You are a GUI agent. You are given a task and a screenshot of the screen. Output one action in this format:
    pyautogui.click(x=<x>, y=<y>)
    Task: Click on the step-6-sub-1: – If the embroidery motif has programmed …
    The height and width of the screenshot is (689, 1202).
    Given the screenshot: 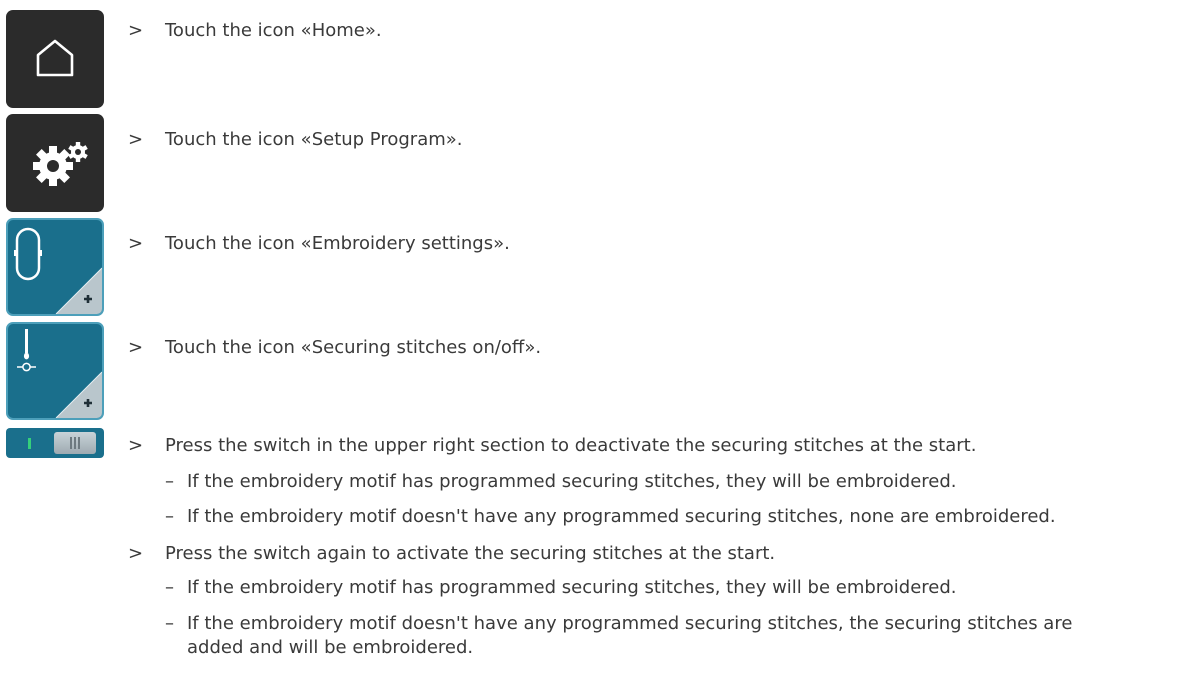 What is the action you would take?
    pyautogui.click(x=561, y=587)
    